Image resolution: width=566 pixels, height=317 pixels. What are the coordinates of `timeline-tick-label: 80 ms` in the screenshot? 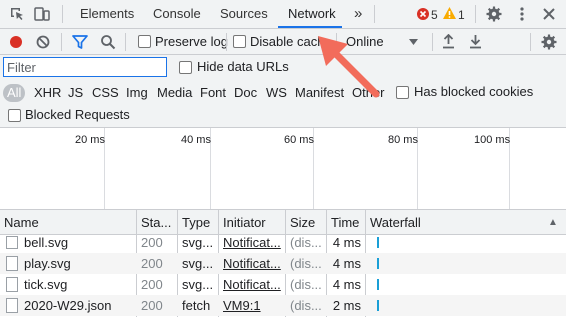 It's located at (403, 140).